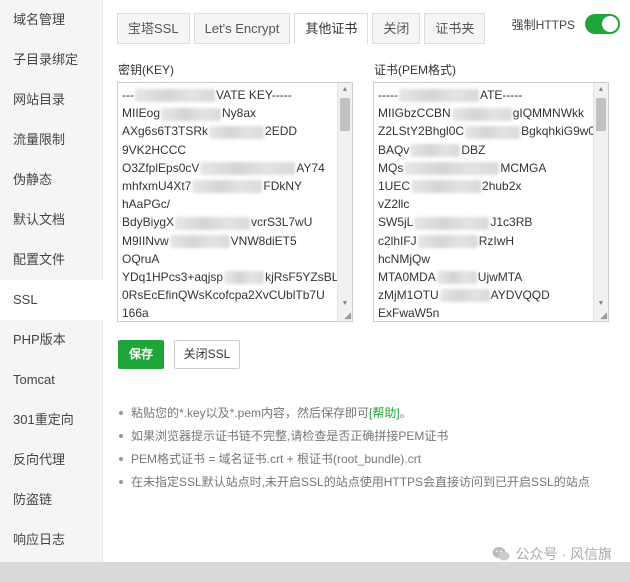 The width and height of the screenshot is (630, 582). I want to click on key-line: YDq1HPcs3+aqjsp kjRsF5YZsBL, so click(230, 277).